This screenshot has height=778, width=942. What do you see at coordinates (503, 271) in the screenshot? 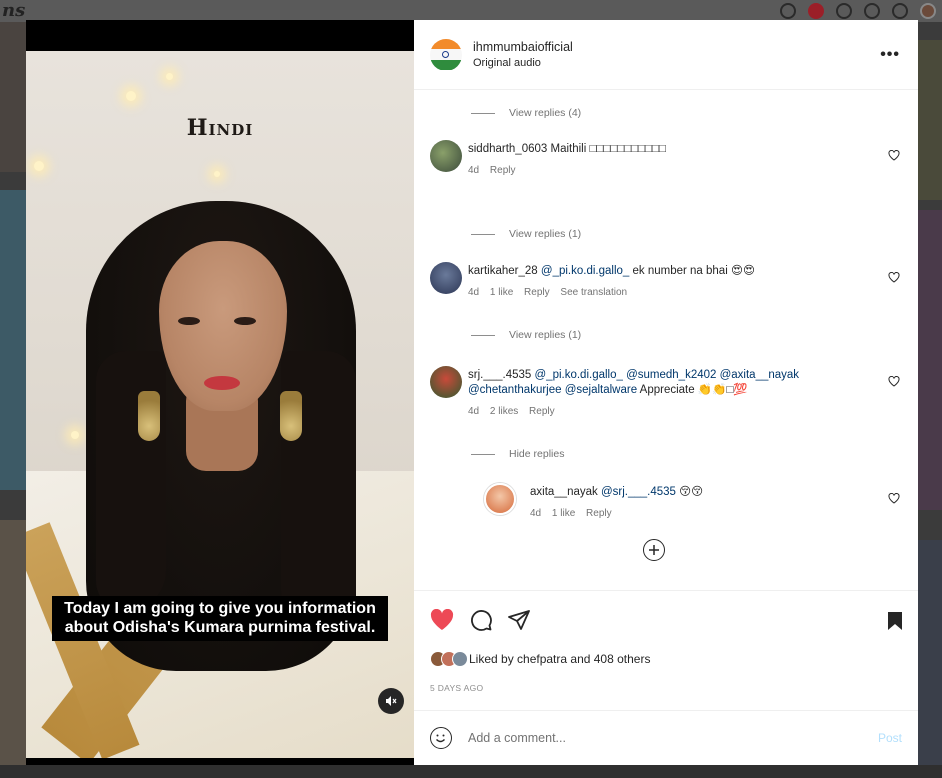
I see `comment-username: kartikaher_28` at bounding box center [503, 271].